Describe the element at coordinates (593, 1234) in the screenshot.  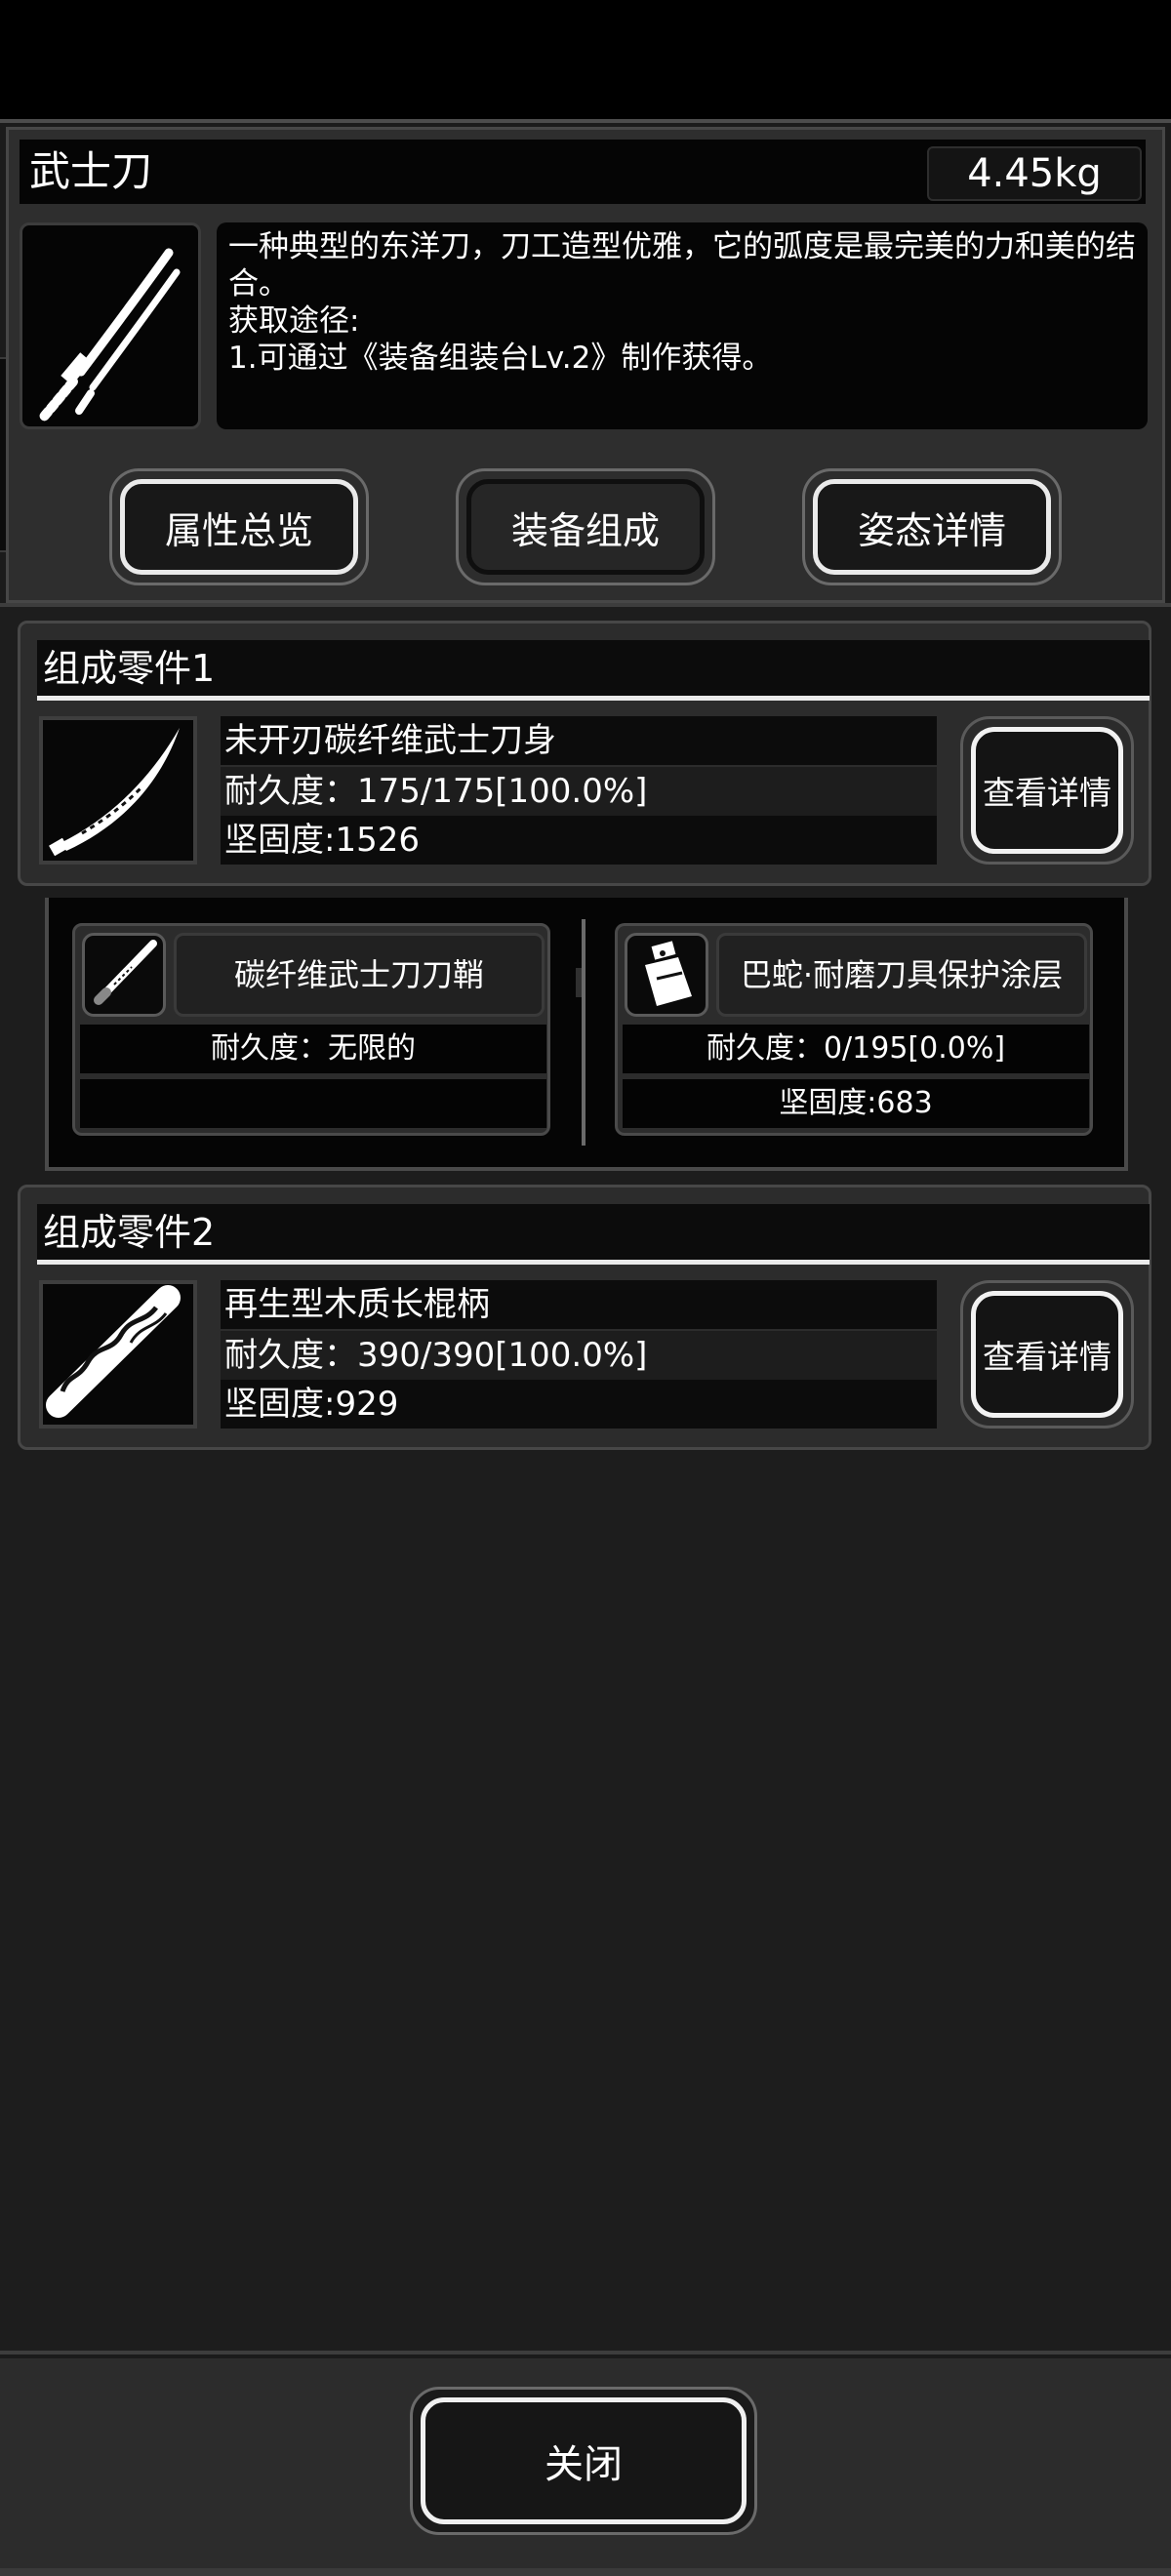
I see `part-header: 组成零件2` at that location.